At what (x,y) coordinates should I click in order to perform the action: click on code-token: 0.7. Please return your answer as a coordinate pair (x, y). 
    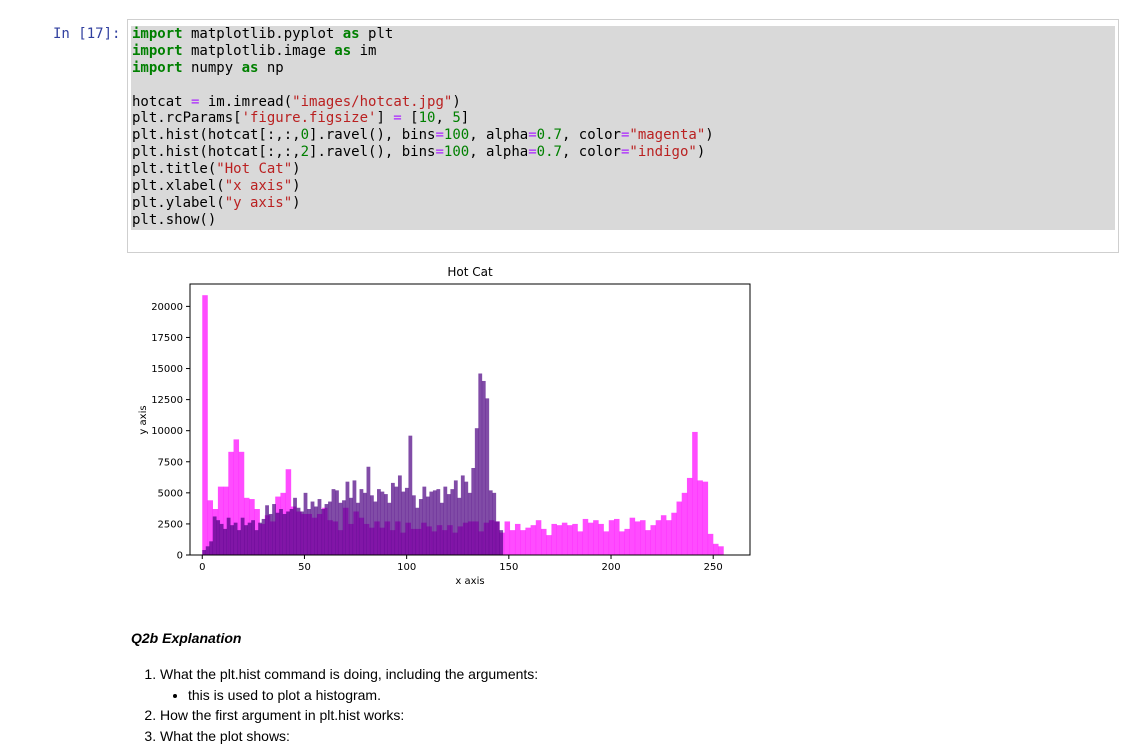
    Looking at the image, I should click on (549, 152).